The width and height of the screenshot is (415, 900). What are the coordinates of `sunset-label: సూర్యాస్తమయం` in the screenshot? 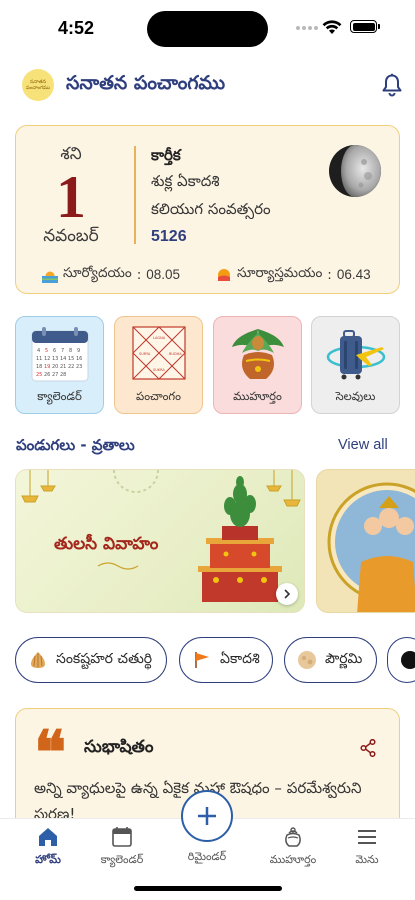 It's located at (280, 273).